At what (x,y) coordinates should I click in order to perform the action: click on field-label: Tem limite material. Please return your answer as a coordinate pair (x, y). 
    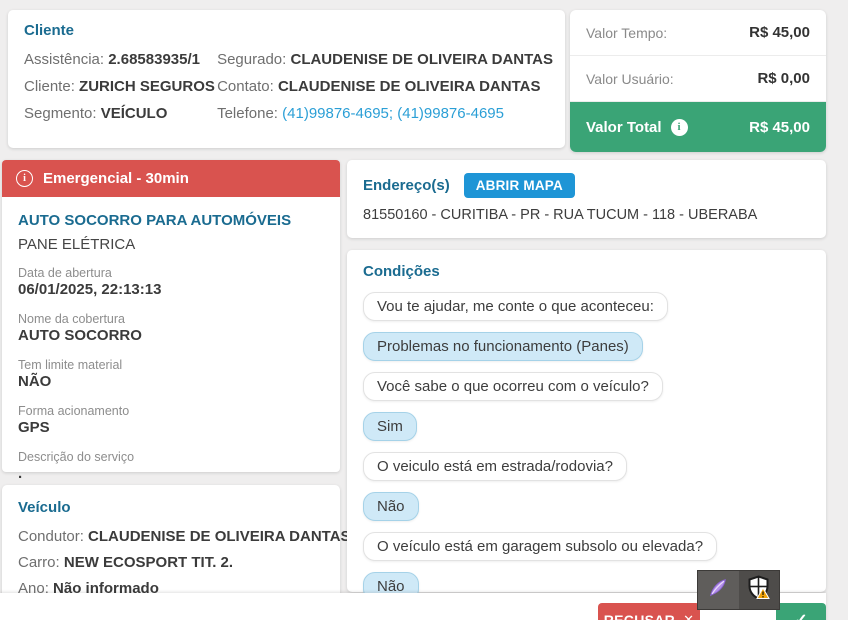
    Looking at the image, I should click on (70, 365).